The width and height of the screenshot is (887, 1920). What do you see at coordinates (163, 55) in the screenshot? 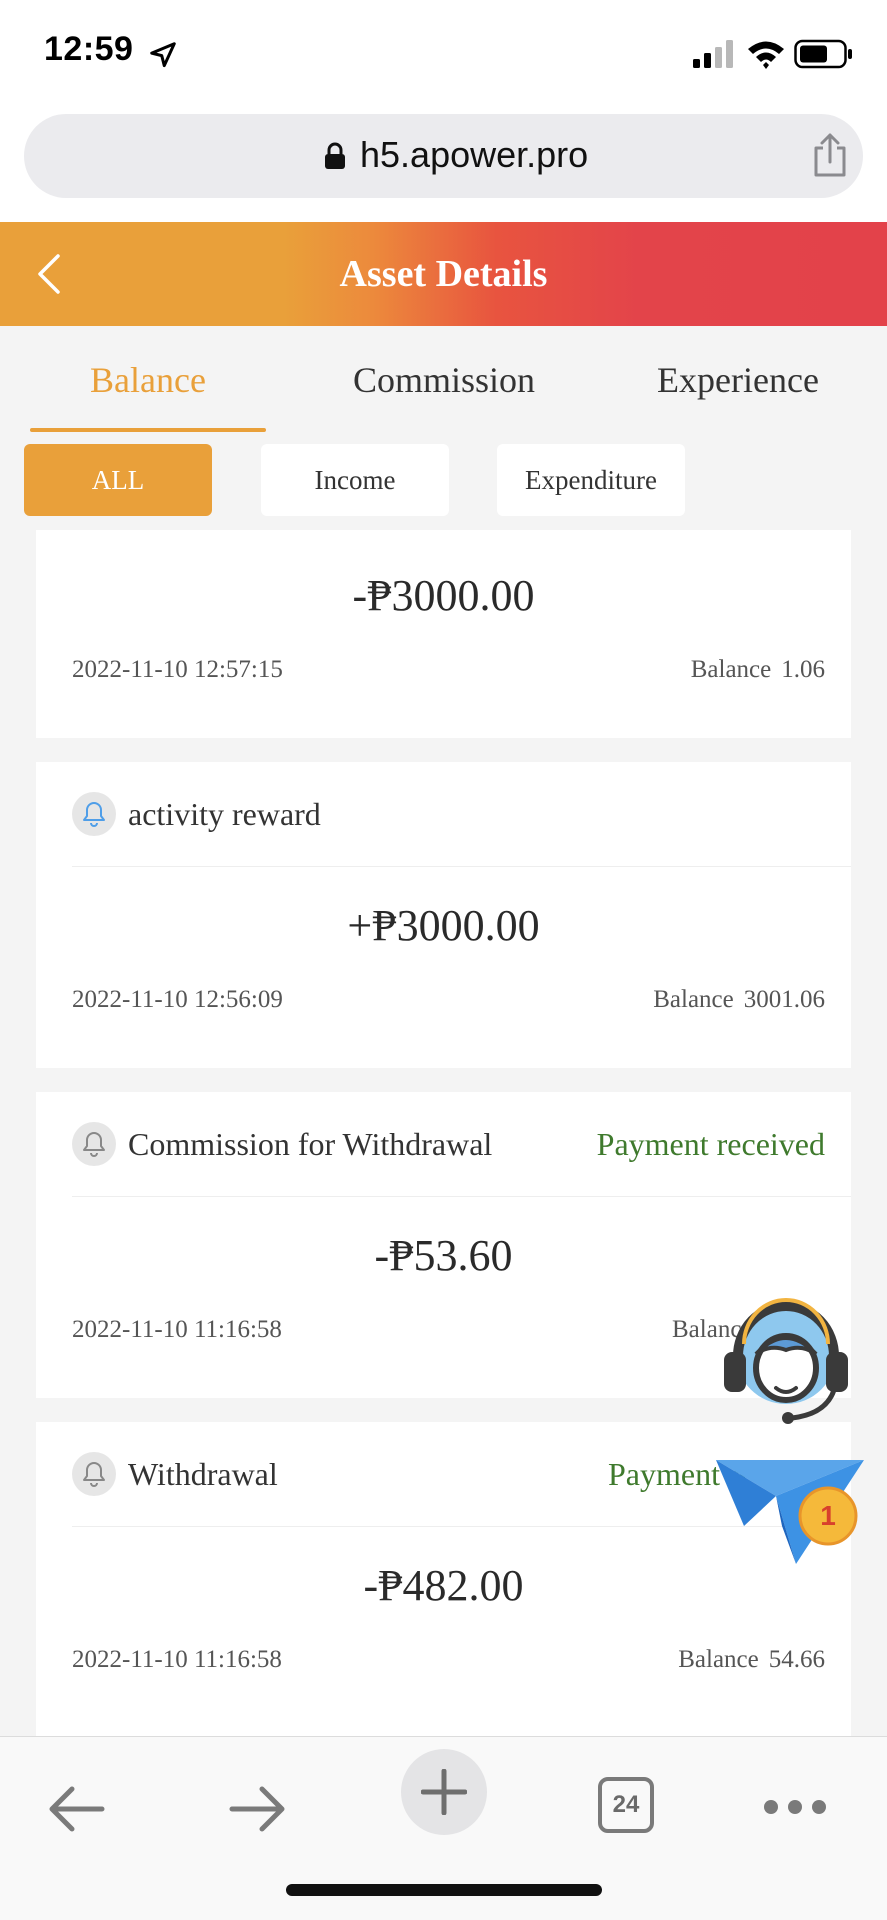
I see `location-arrow-icon` at bounding box center [163, 55].